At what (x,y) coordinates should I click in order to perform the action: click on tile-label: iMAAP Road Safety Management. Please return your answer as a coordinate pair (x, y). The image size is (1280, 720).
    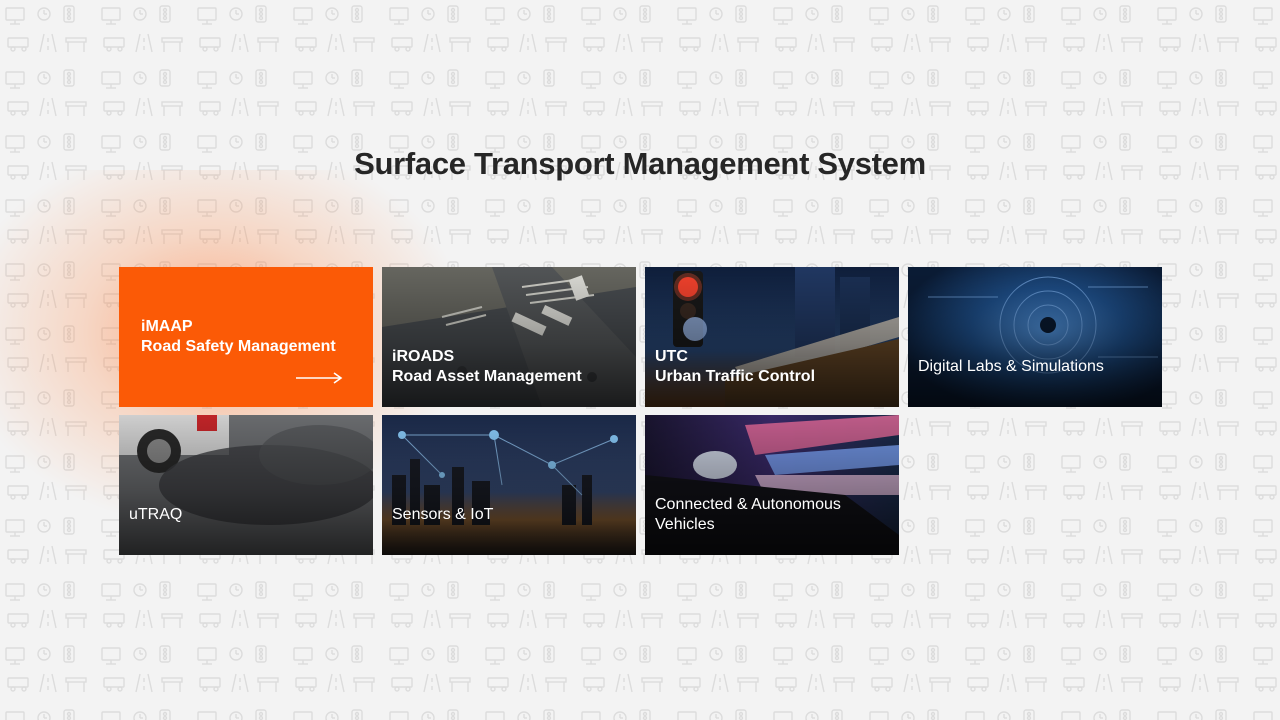
    Looking at the image, I should click on (252, 337).